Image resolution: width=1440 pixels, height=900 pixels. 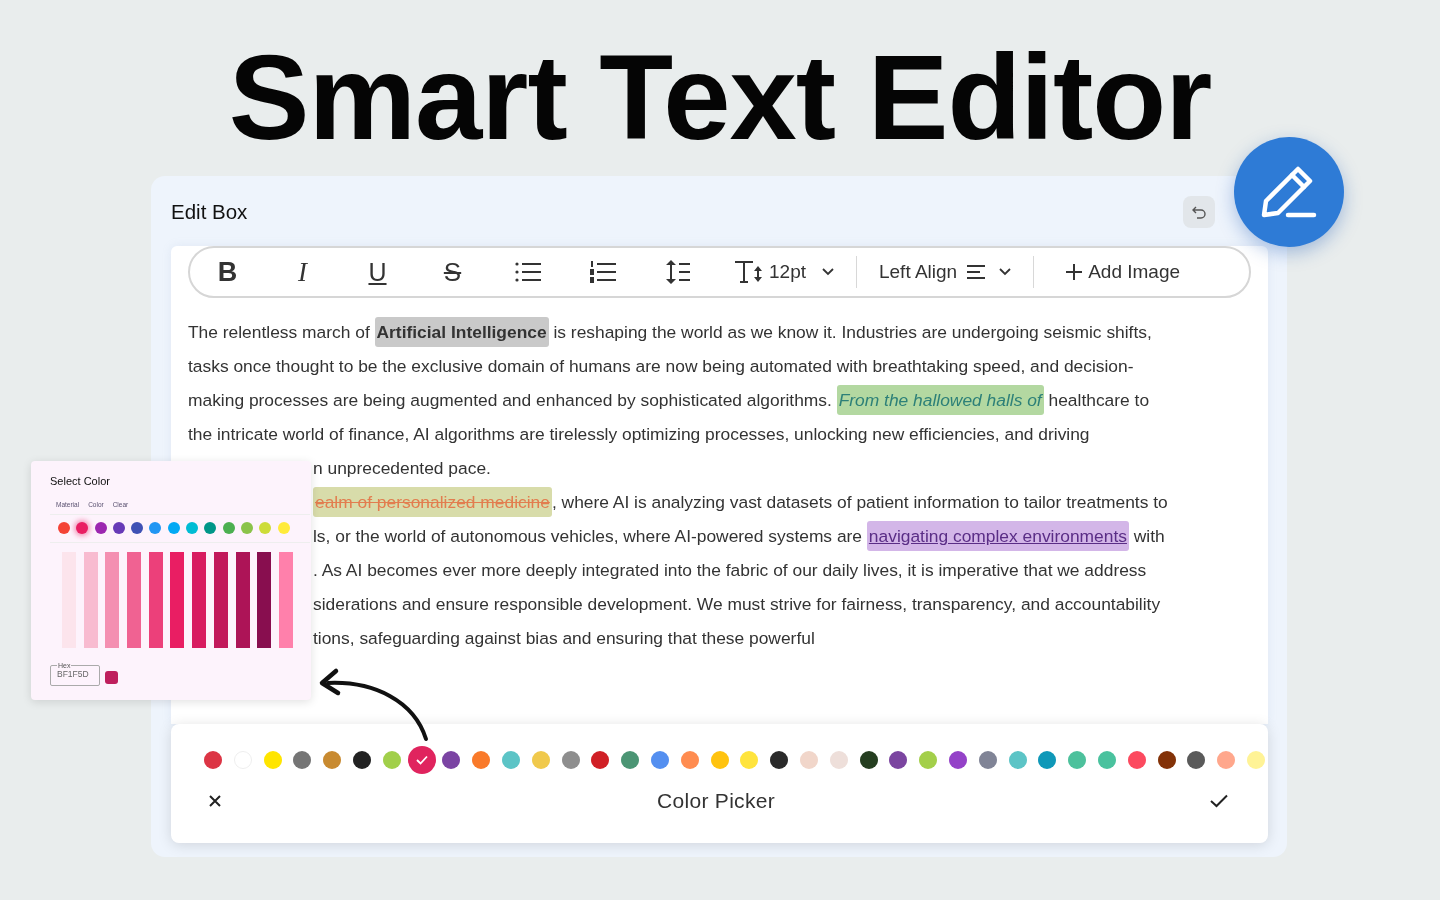 I want to click on body-text: siderations and ensure responsible development. We must strive for fairness, transparency, and accountability, so click(x=737, y=604).